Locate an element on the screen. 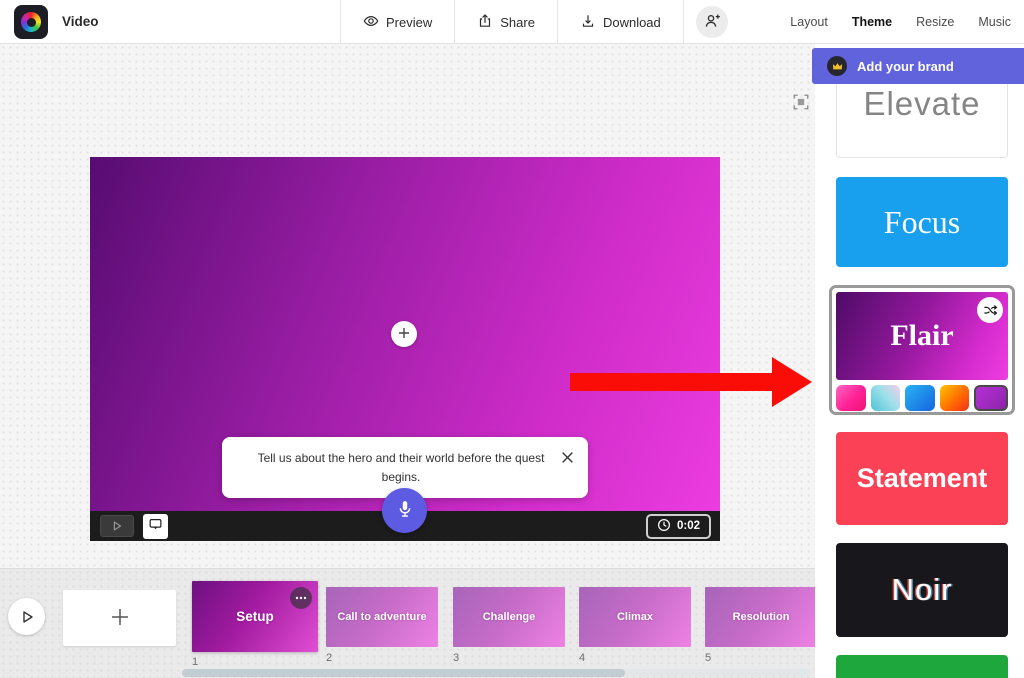  timeline-play-button is located at coordinates (26, 616).